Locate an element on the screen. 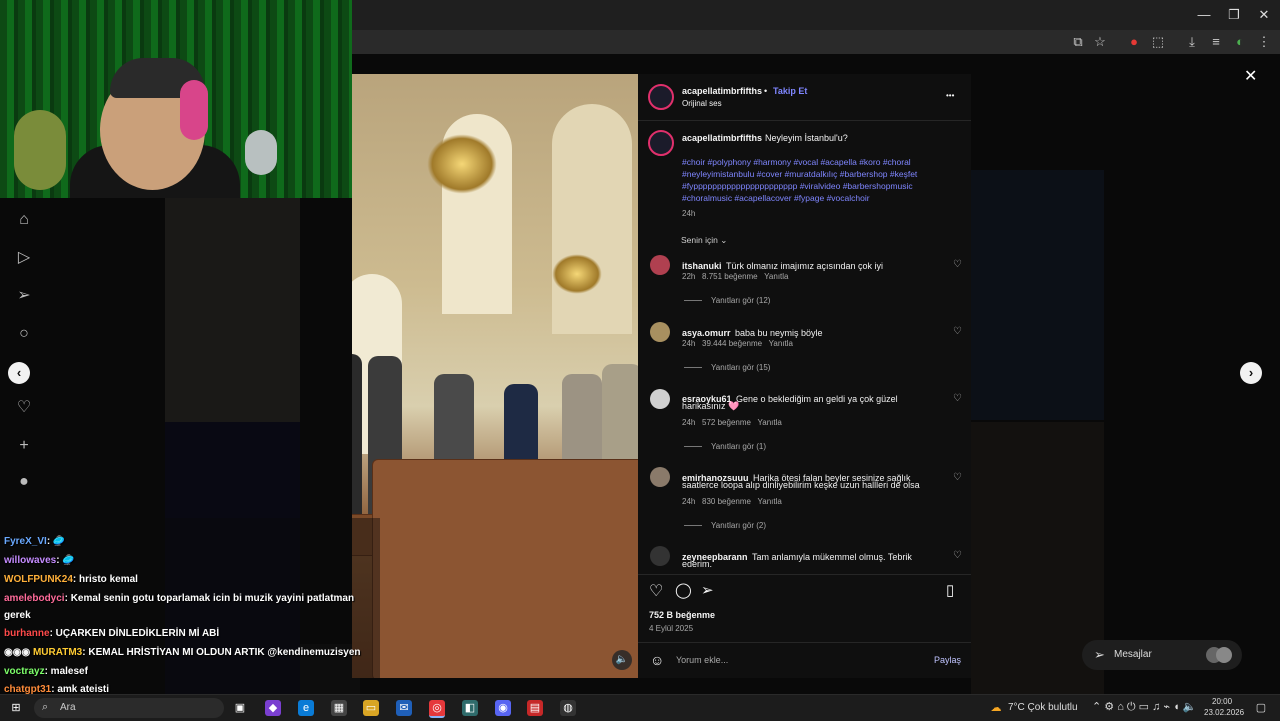  task-view-icon: ▣ is located at coordinates (240, 708).